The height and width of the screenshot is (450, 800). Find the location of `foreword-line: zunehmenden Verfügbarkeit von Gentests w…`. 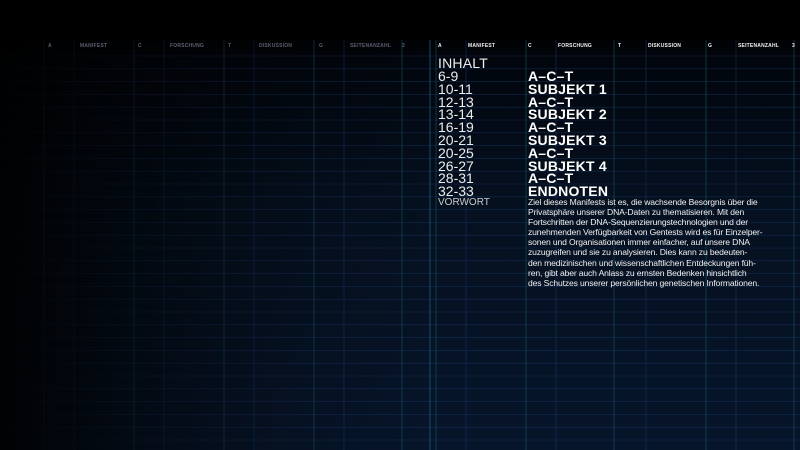

foreword-line: zunehmenden Verfügbarkeit von Gentests w… is located at coordinates (645, 232).